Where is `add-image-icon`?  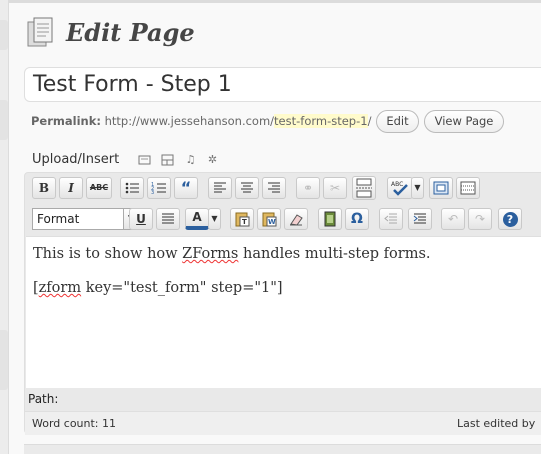
add-image-icon is located at coordinates (144, 160).